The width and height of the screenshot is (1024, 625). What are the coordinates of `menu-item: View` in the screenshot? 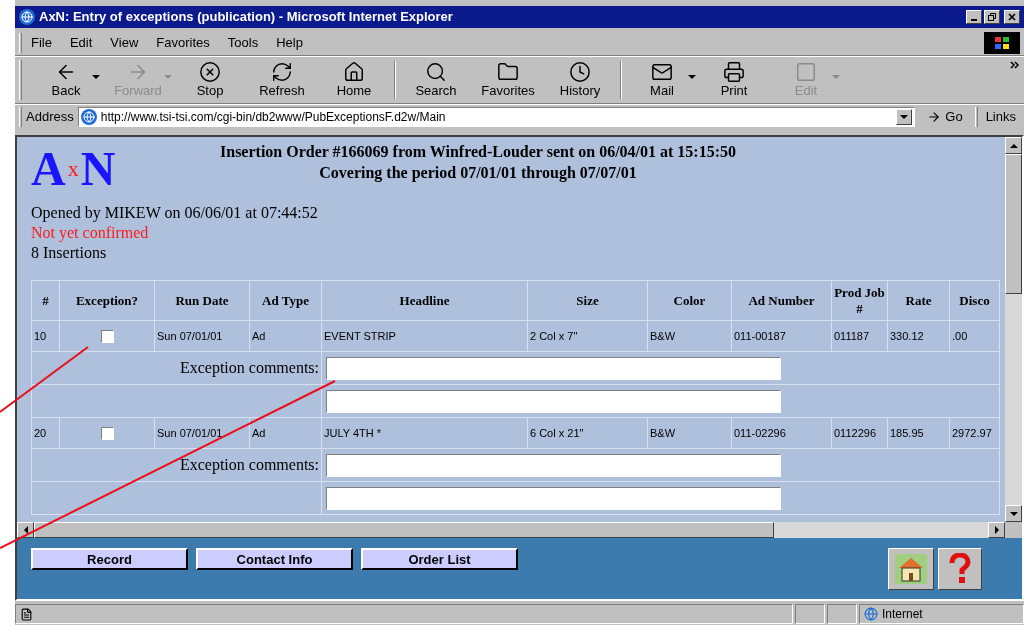 It's located at (124, 42).